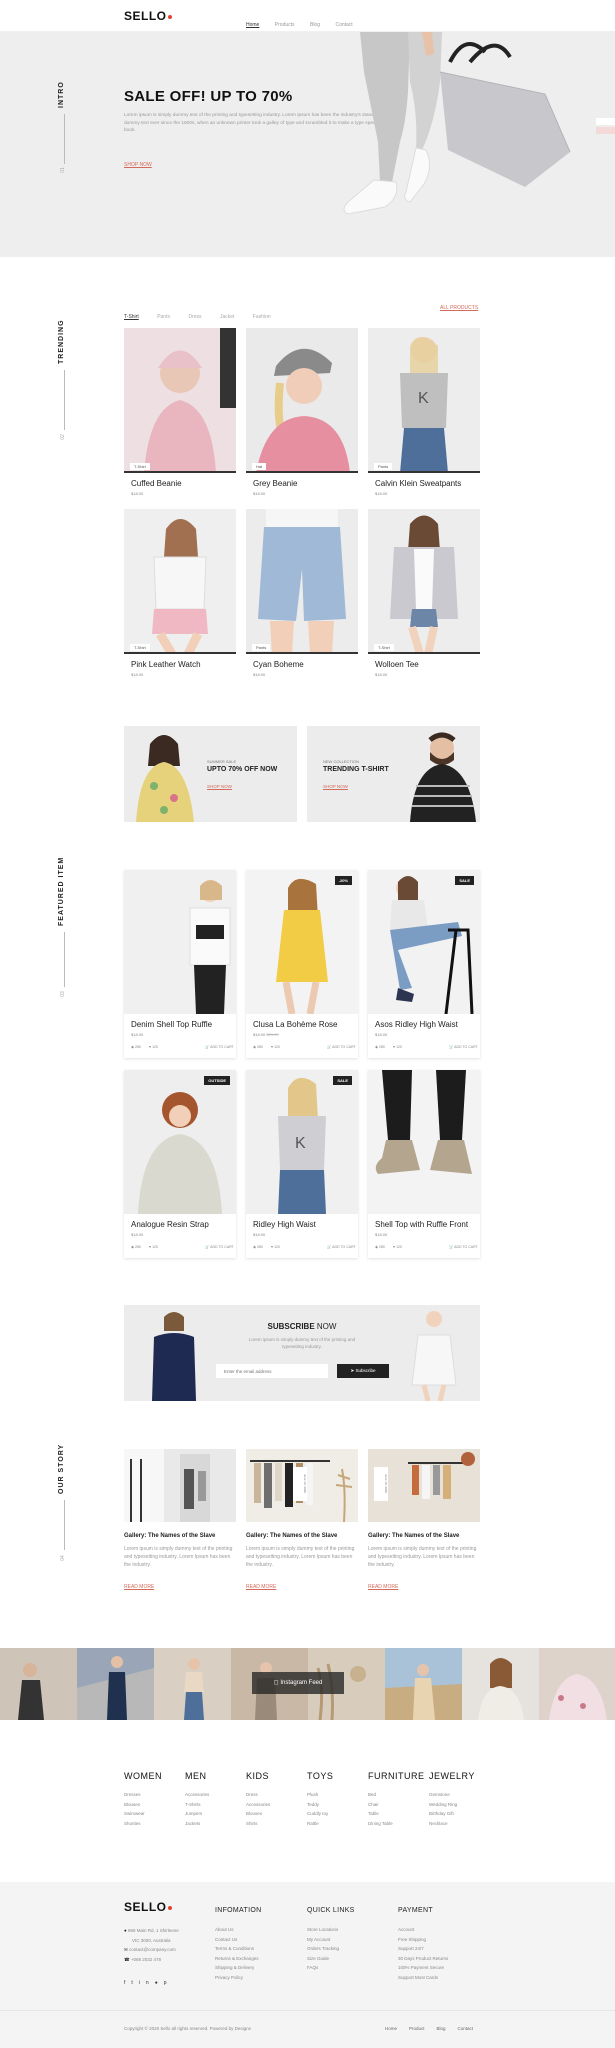 The image size is (615, 2048). Describe the element at coordinates (320, 1776) in the screenshot. I see `category-heading: TOYS` at that location.